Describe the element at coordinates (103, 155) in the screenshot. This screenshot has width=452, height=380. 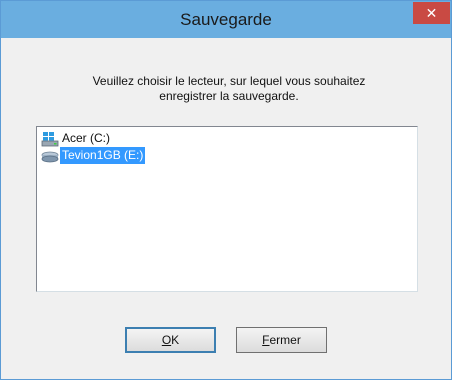
I see `drive-label: Tevion1GB (E:)` at that location.